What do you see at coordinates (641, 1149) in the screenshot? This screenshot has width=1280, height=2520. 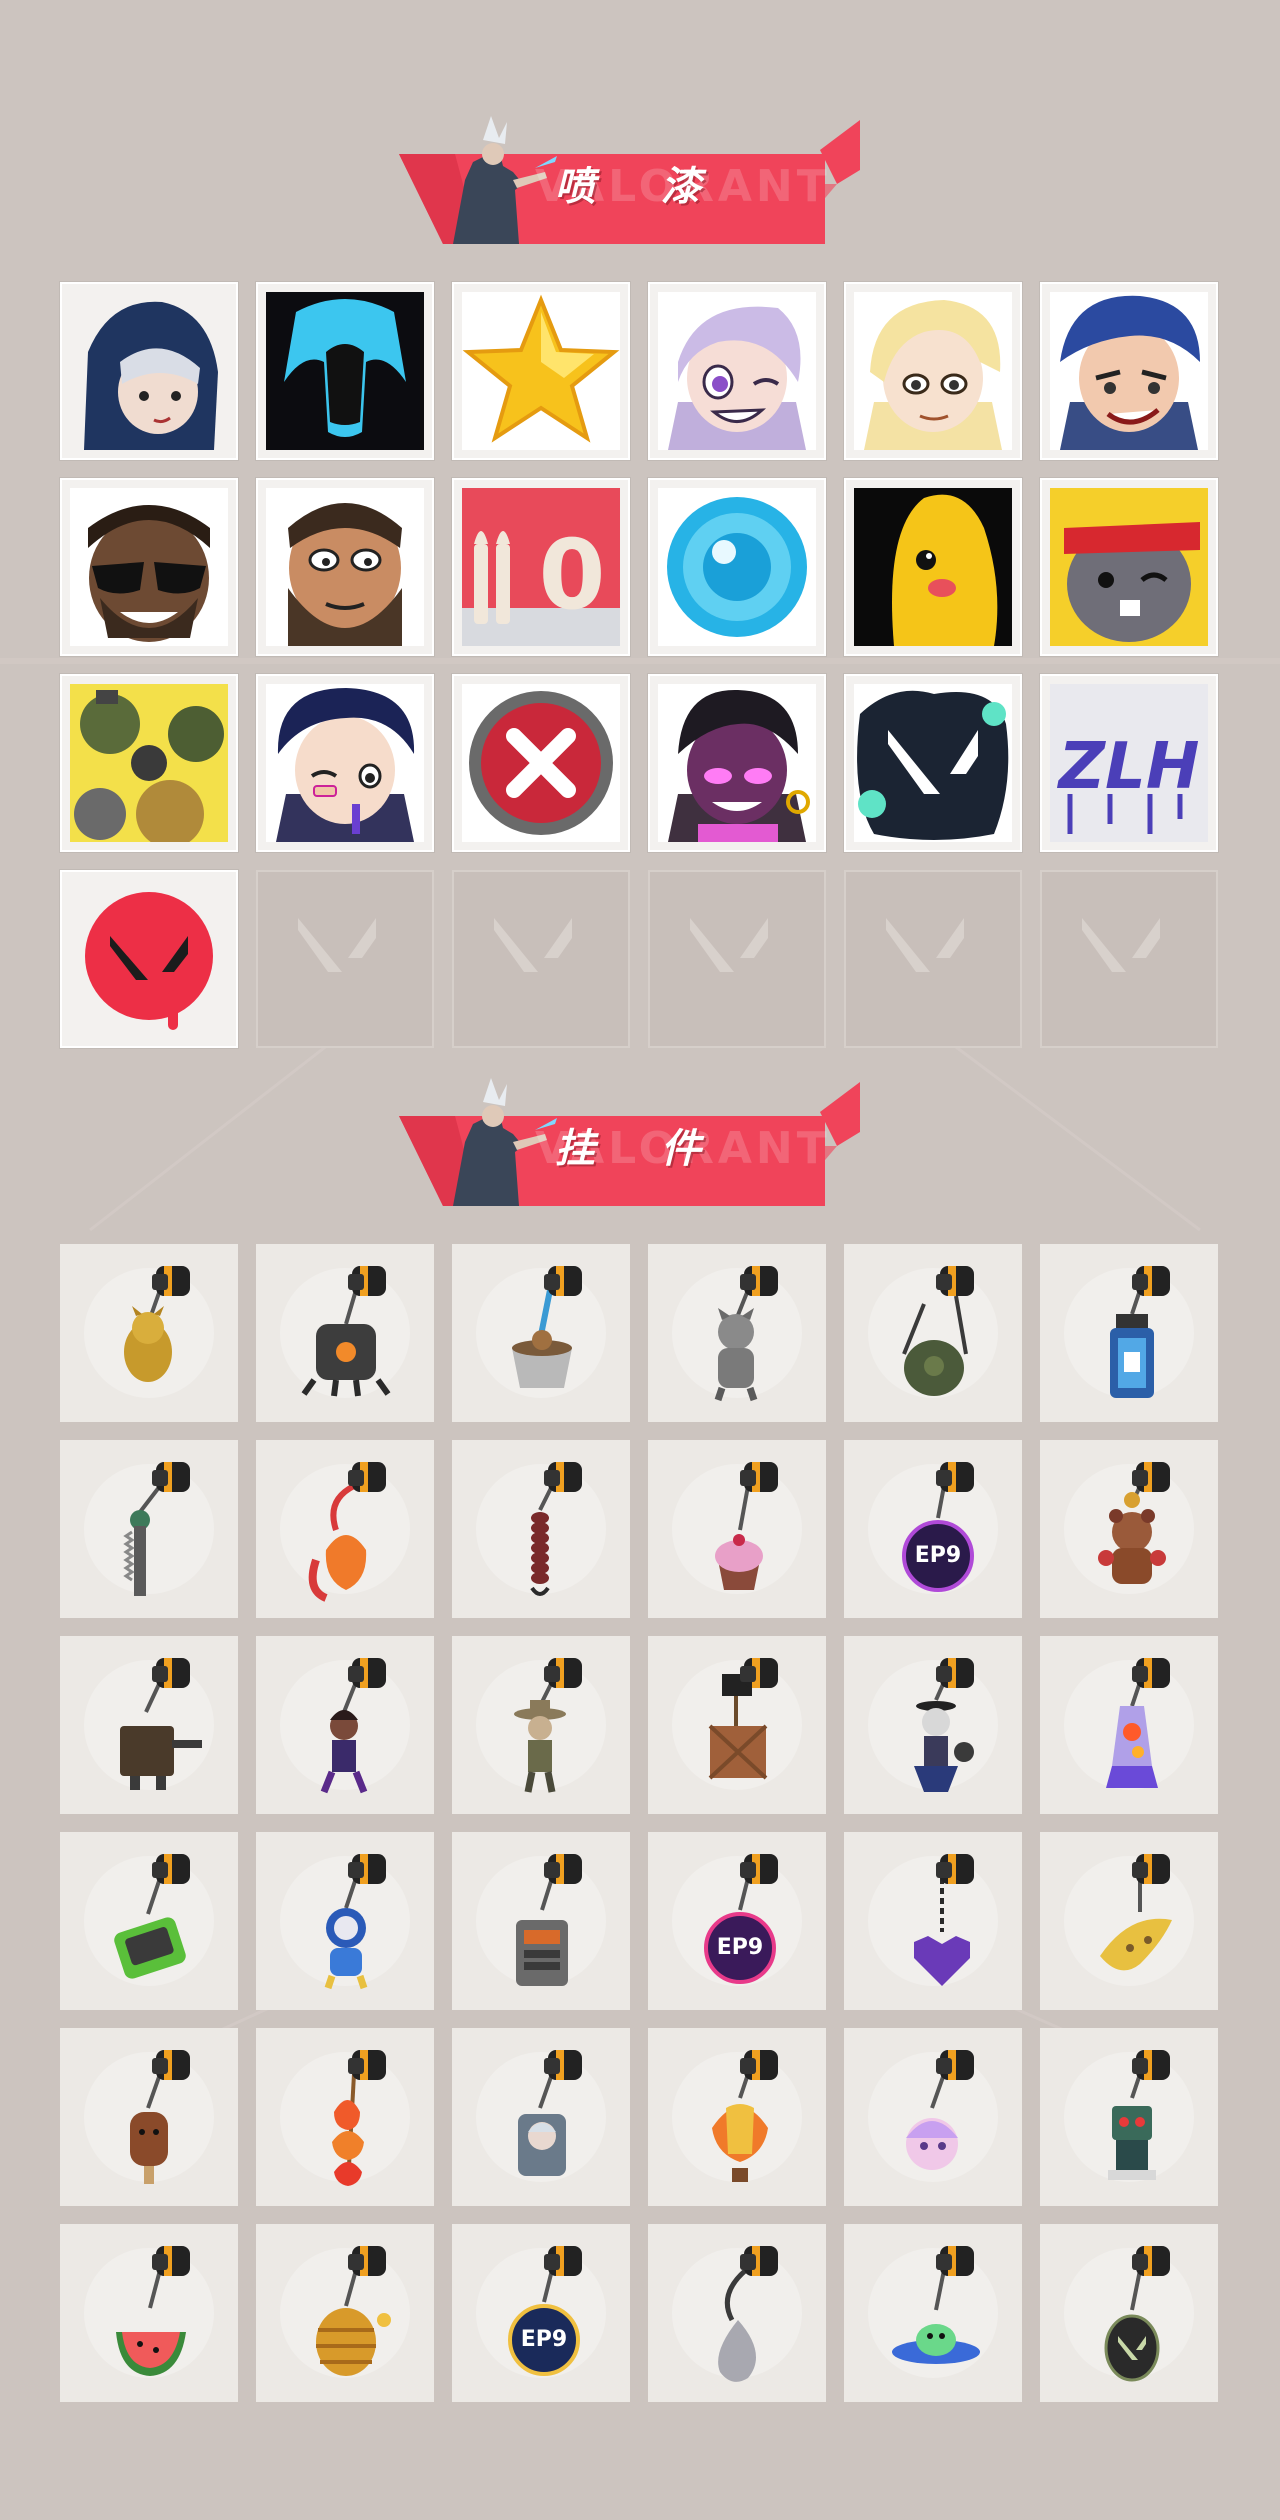 I see `buddies-section-title: 挂 件` at bounding box center [641, 1149].